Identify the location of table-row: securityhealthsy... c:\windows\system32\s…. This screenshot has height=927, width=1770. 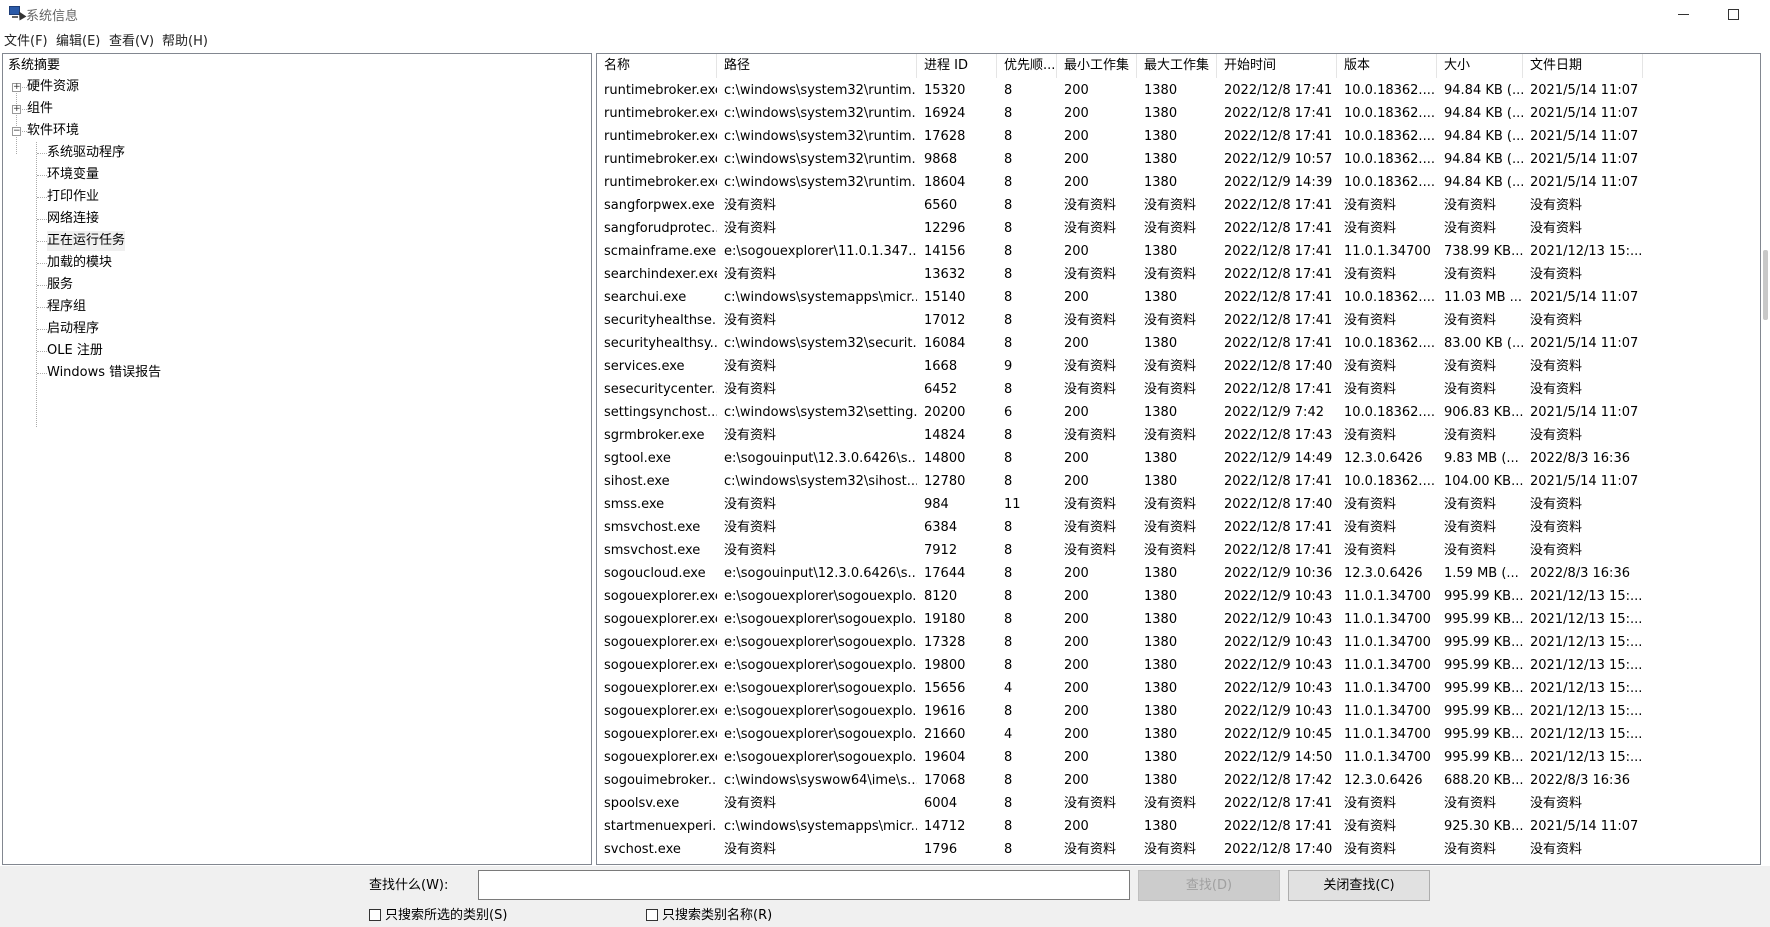
(1178, 343).